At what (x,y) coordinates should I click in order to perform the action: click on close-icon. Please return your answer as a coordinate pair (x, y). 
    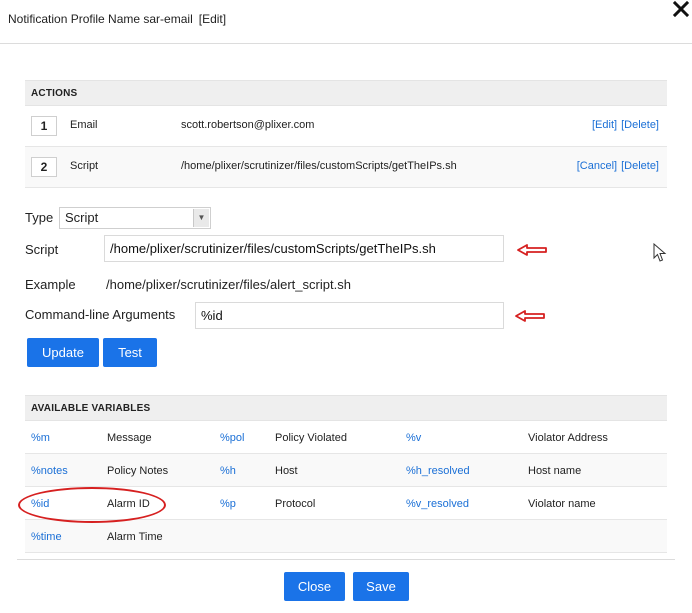
    Looking at the image, I should click on (681, 9).